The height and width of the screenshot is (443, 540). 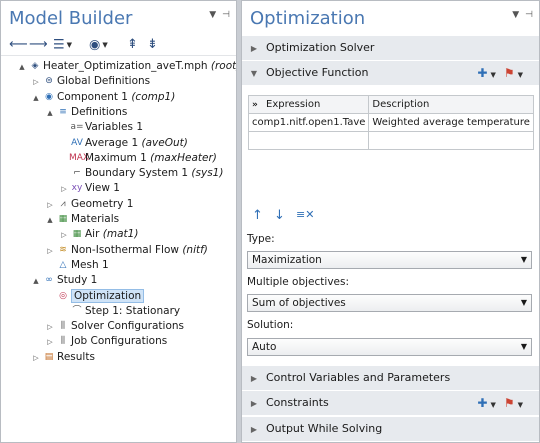 What do you see at coordinates (101, 127) in the screenshot?
I see `tree-node: a=Variables 1` at bounding box center [101, 127].